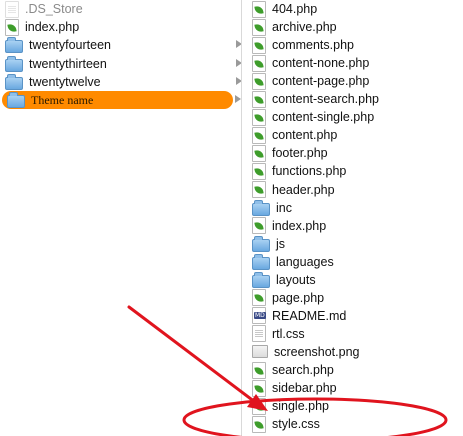 This screenshot has width=463, height=436. What do you see at coordinates (68, 63) in the screenshot?
I see `item-label: twentythirteen` at bounding box center [68, 63].